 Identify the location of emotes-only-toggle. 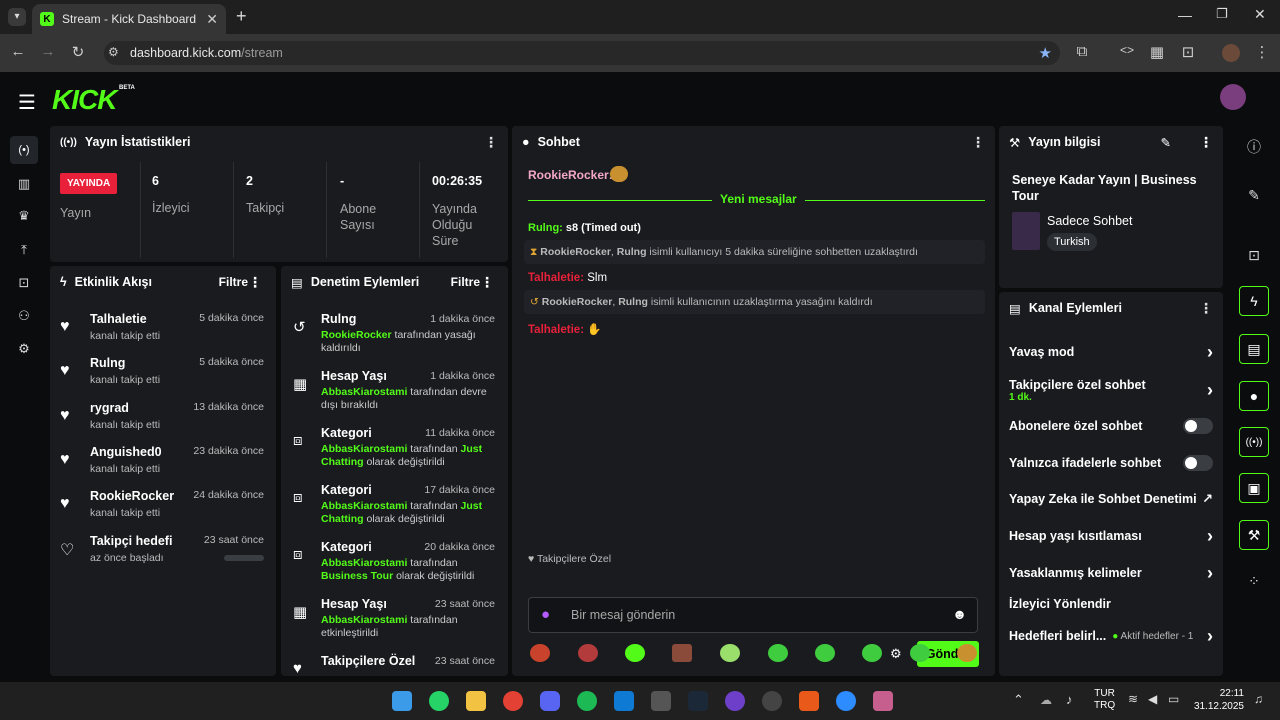
(1198, 463).